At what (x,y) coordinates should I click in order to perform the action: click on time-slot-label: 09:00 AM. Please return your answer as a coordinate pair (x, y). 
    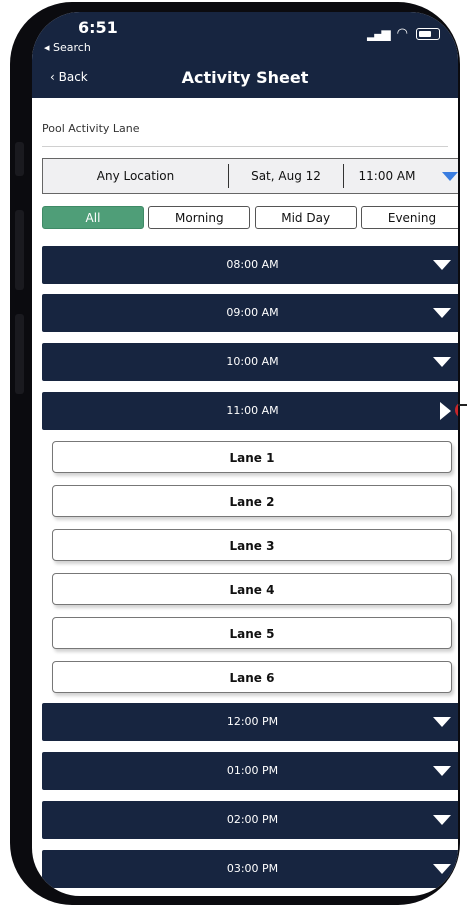
    Looking at the image, I should click on (252, 312).